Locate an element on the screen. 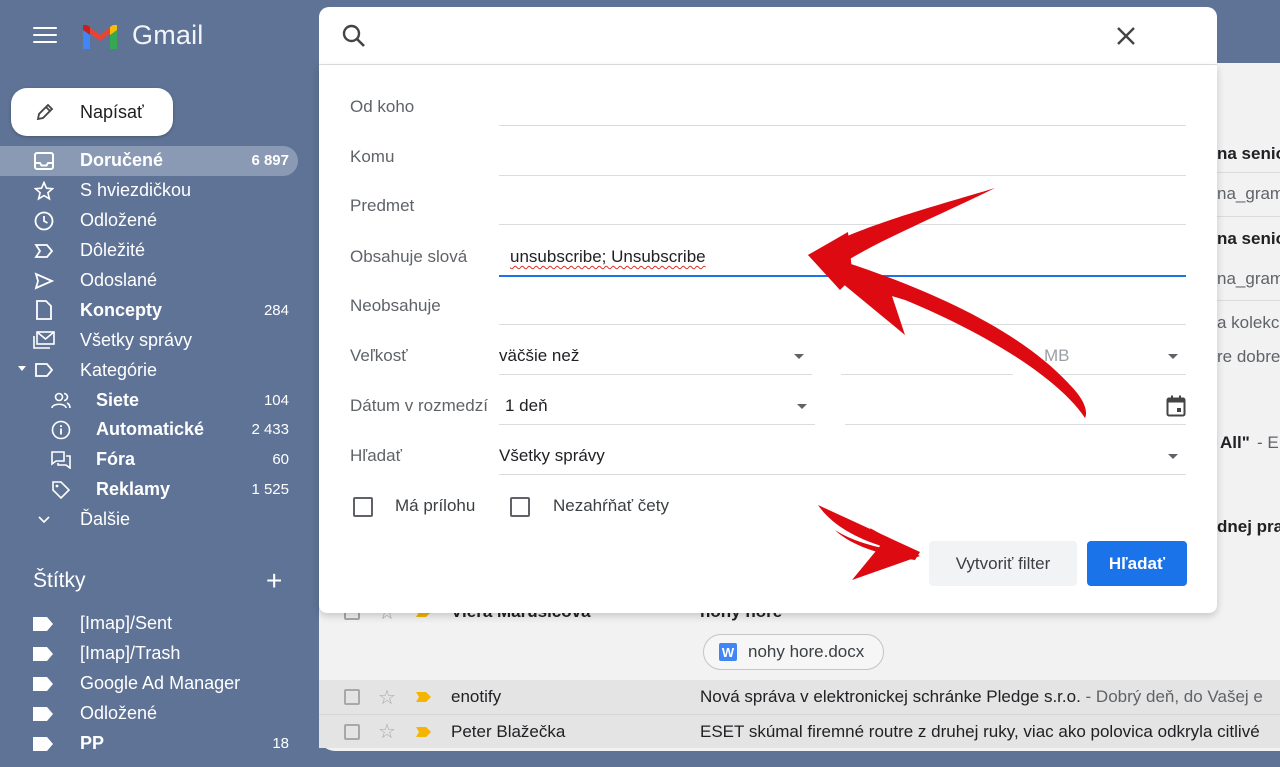 This screenshot has width=1280, height=767. row-divider is located at coordinates (1248, 172).